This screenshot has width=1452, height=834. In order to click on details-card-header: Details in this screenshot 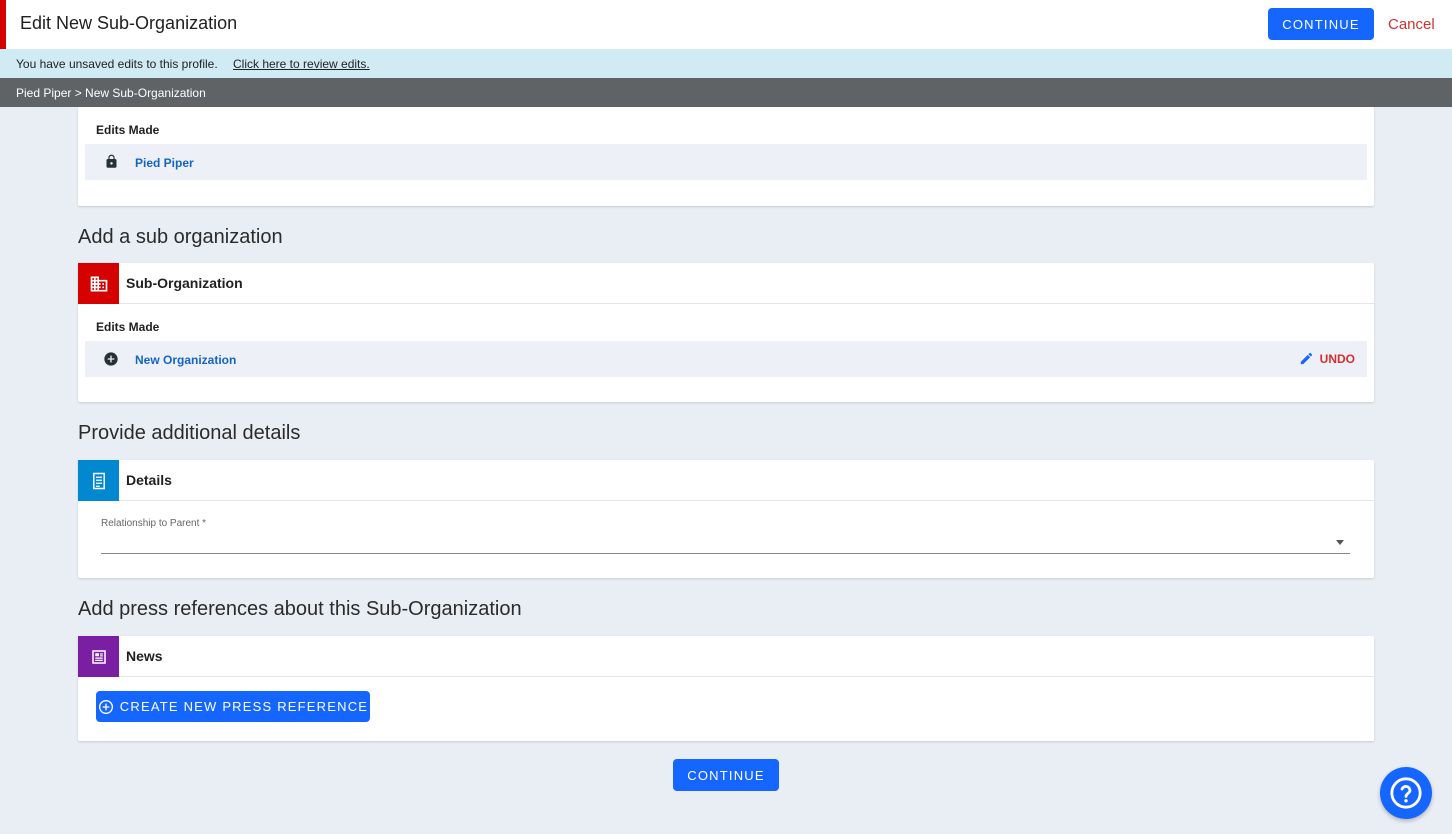, I will do `click(726, 480)`.